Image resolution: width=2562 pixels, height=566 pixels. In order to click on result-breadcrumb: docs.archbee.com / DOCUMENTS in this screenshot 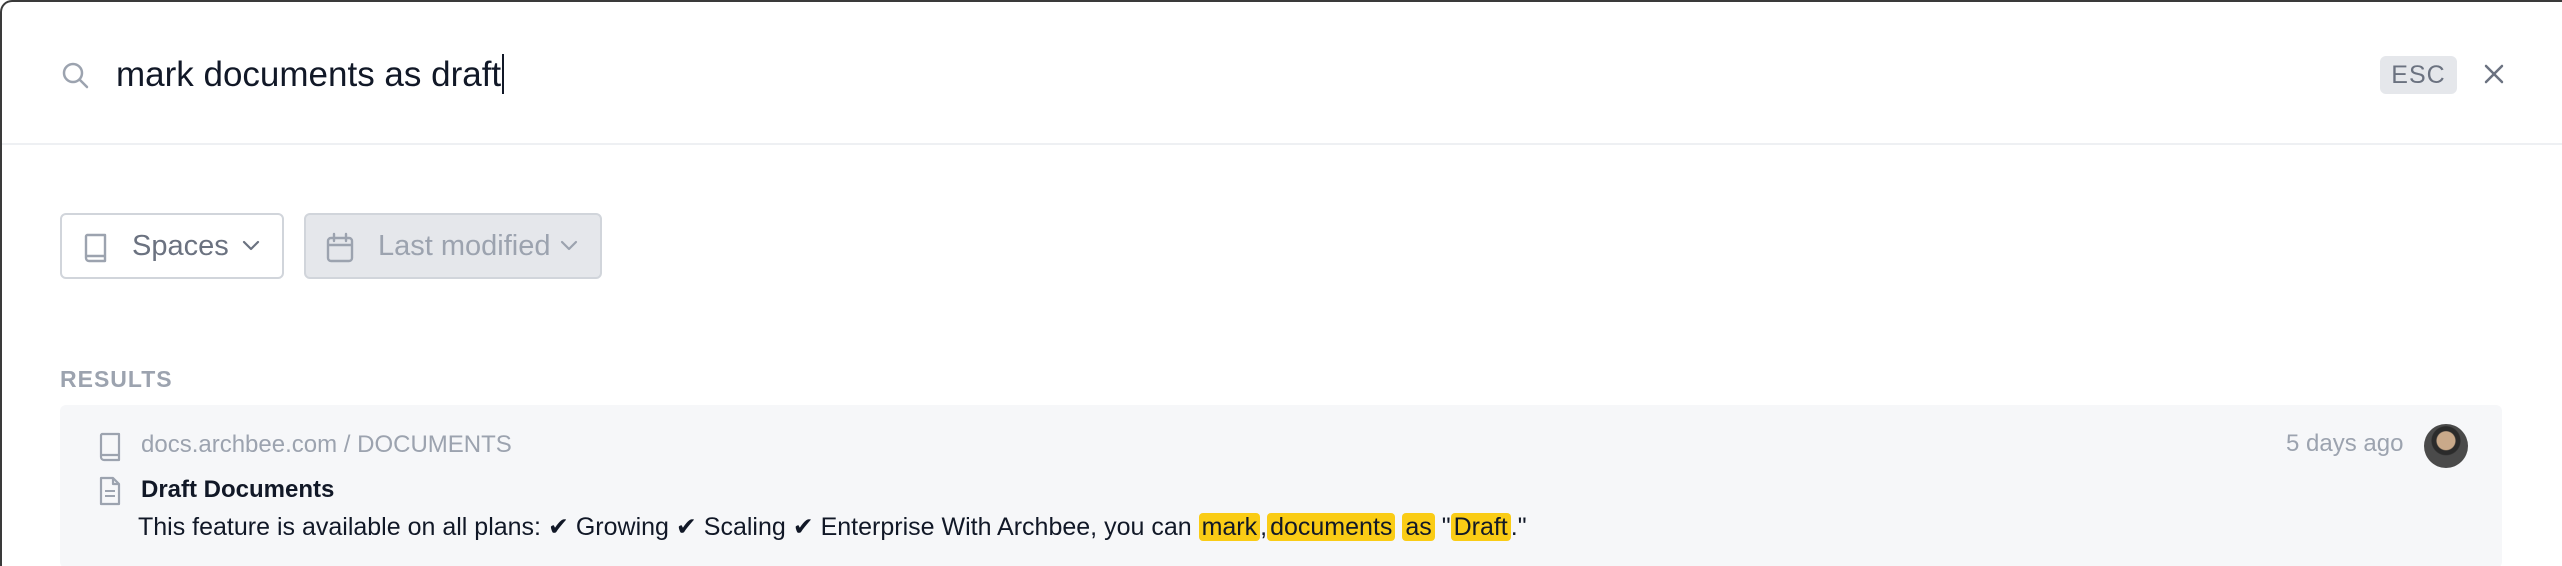, I will do `click(326, 445)`.